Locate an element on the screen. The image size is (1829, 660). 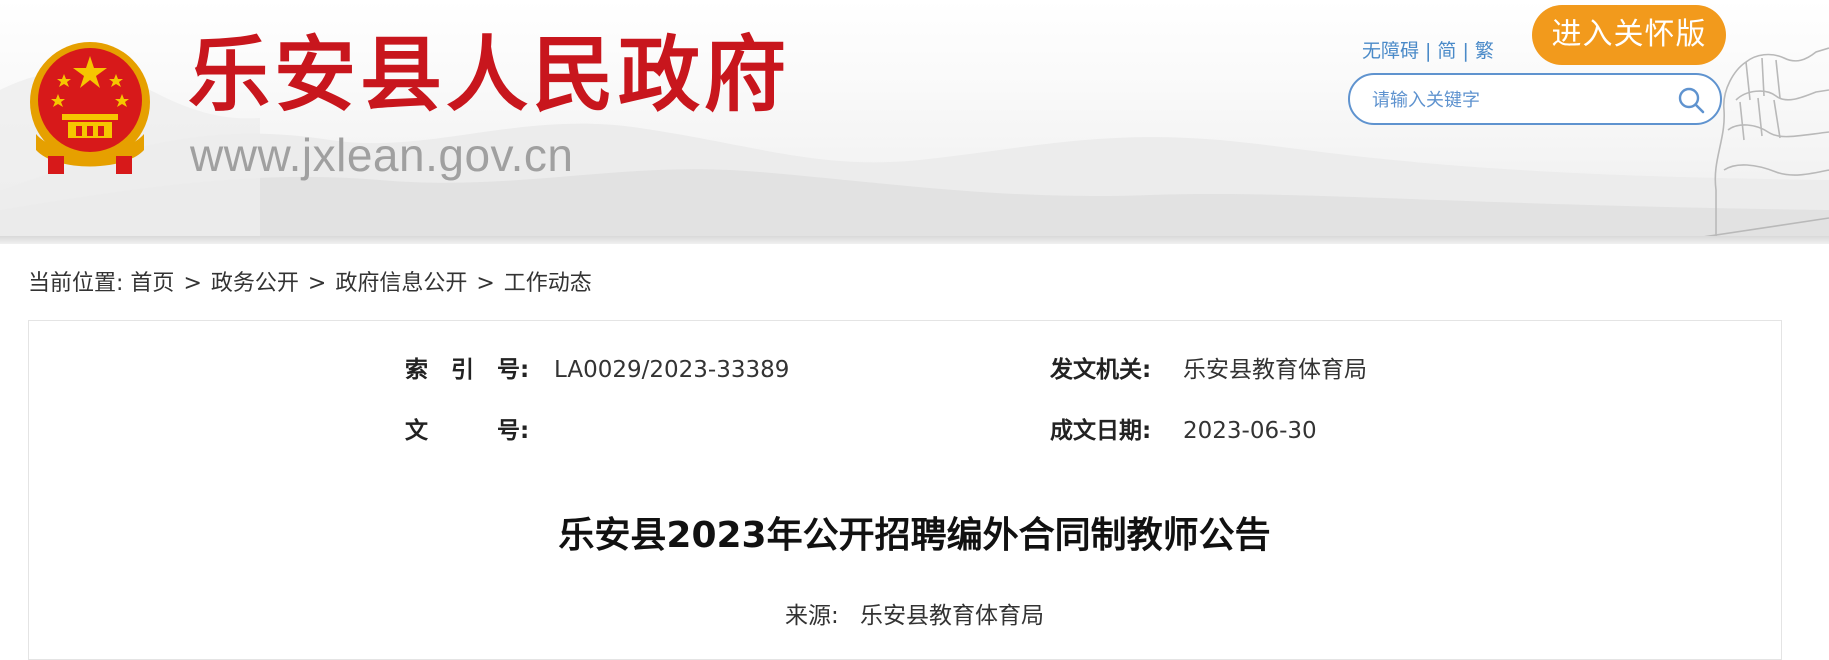
breadcrumb-item-home: 首页 is located at coordinates (152, 284).